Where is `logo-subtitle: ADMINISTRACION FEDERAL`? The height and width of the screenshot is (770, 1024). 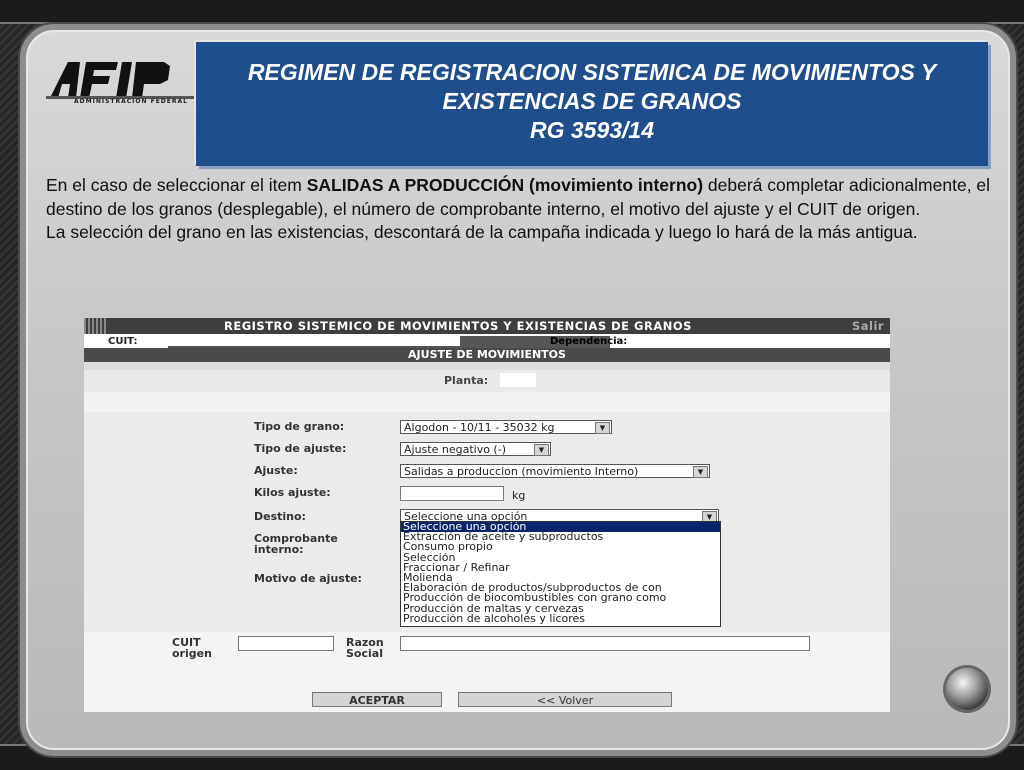
logo-subtitle: ADMINISTRACION FEDERAL is located at coordinates (131, 101).